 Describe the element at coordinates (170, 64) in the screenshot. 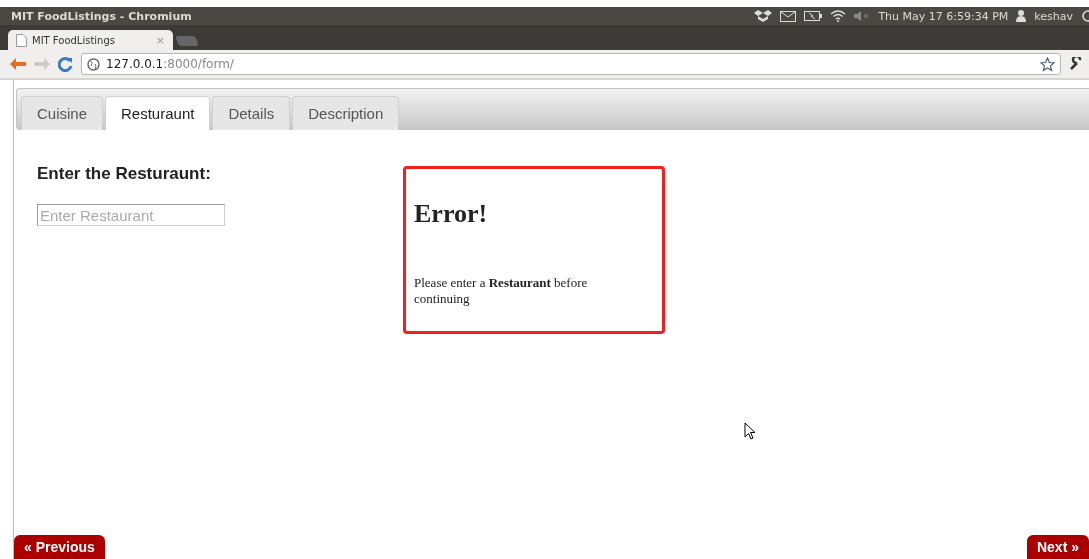

I see `url-text: 127.0.0.1:8000/form/` at that location.